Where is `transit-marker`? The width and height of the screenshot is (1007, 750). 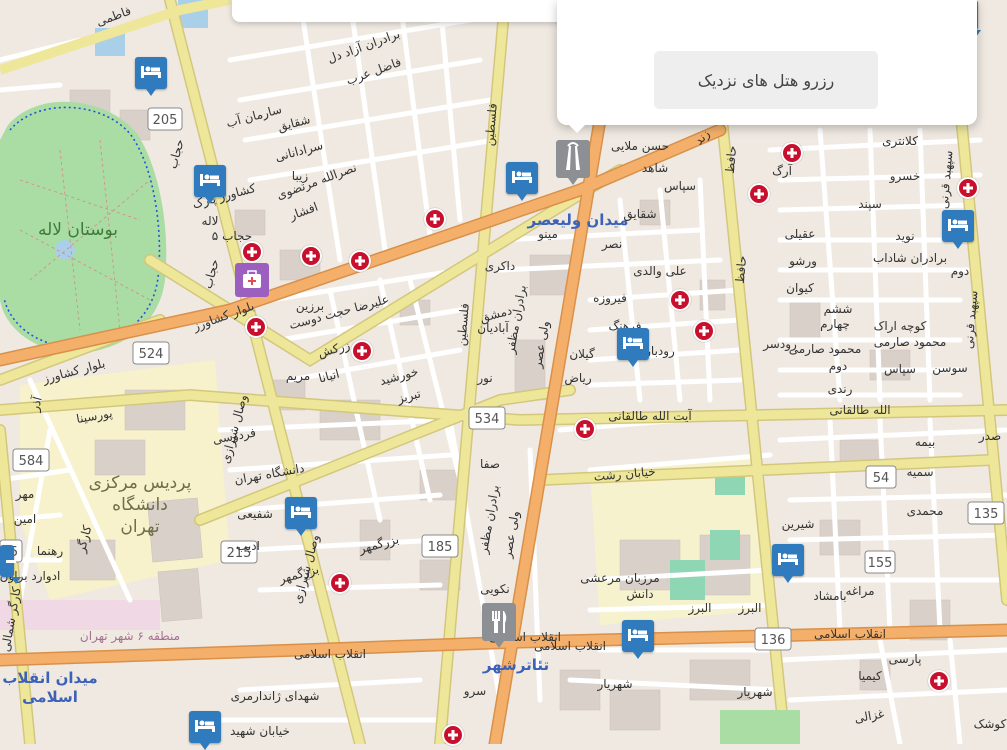
transit-marker is located at coordinates (573, 162).